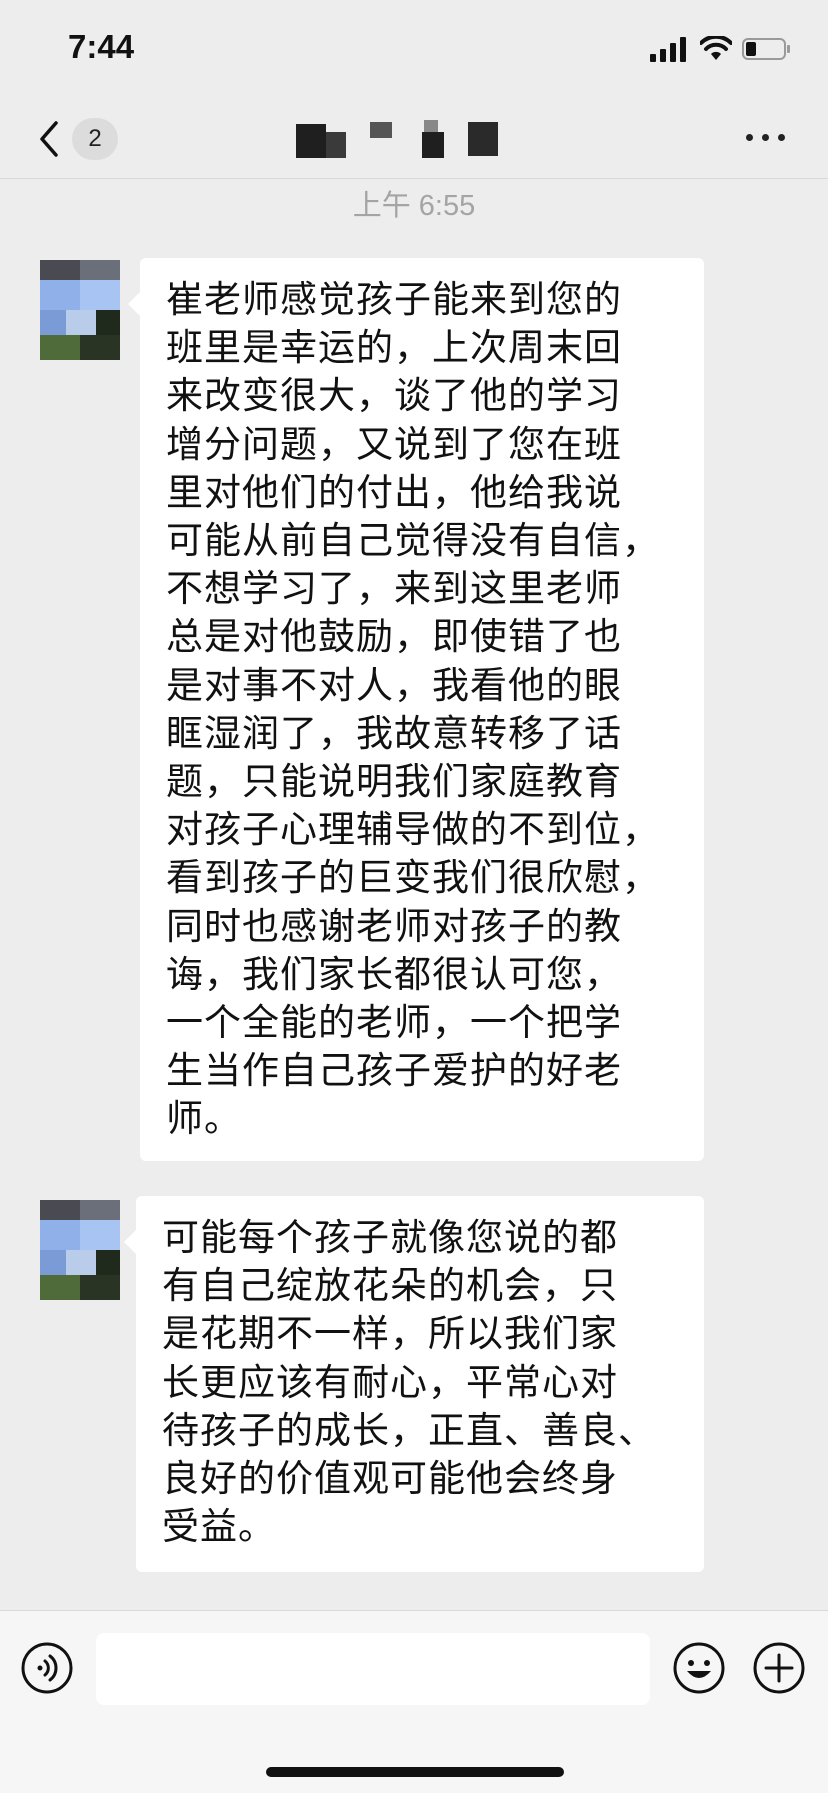 This screenshot has width=828, height=1793. I want to click on message-line: 对孩子心理辅导做的不到位，, so click(413, 830).